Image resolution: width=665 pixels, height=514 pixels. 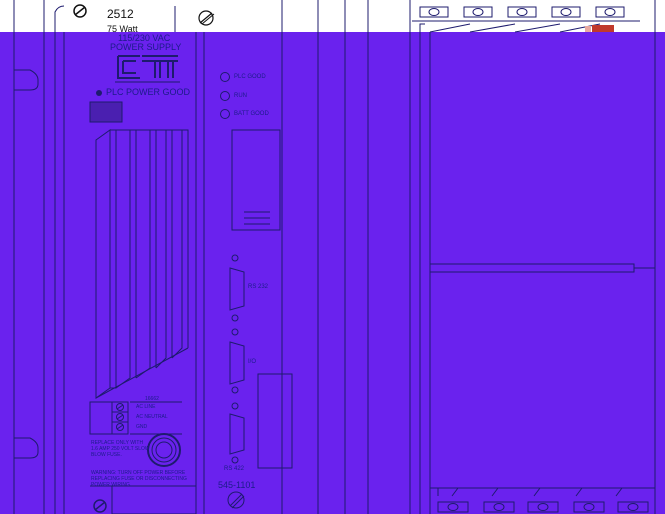 What do you see at coordinates (80, 11) in the screenshot?
I see `screw-icon` at bounding box center [80, 11].